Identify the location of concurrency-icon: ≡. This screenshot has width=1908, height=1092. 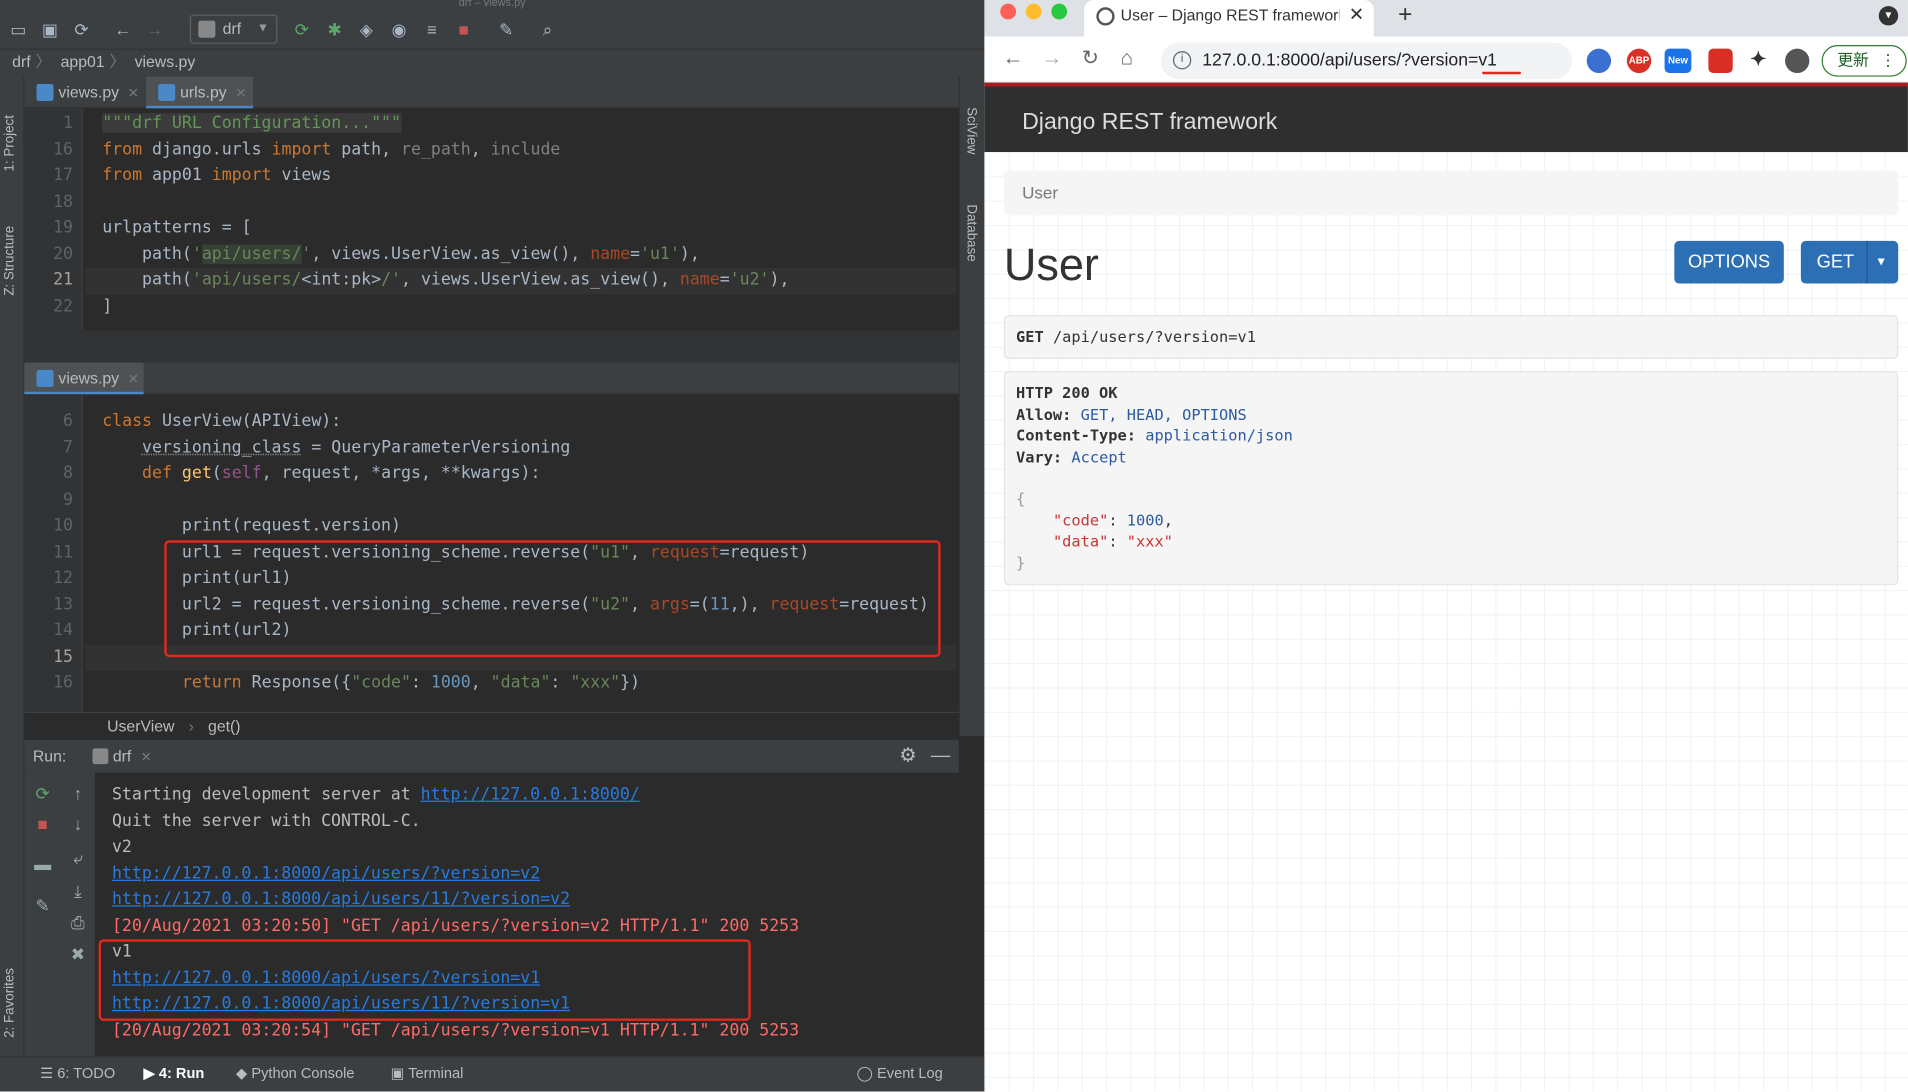
(432, 29).